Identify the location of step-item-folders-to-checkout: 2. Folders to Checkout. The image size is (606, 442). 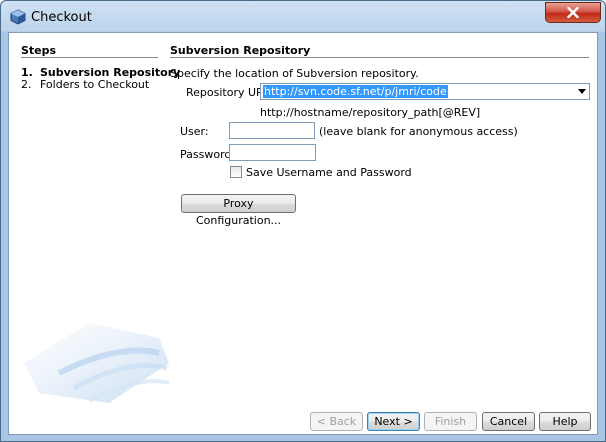
(85, 84).